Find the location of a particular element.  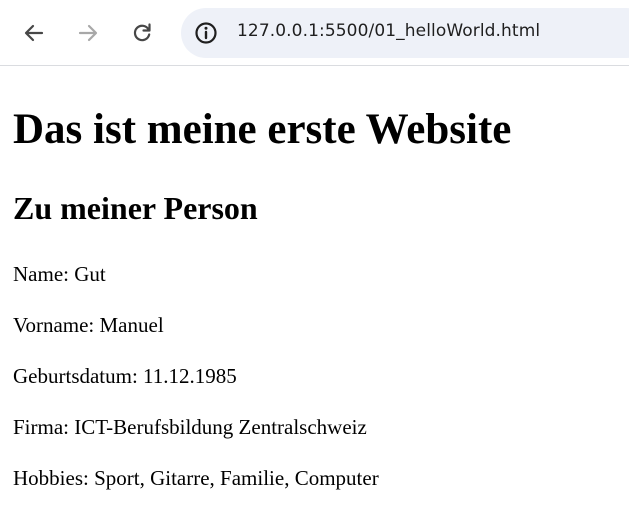

address-bar: 127.0.0.1:5500/01_helloWorld.html is located at coordinates (405, 33).